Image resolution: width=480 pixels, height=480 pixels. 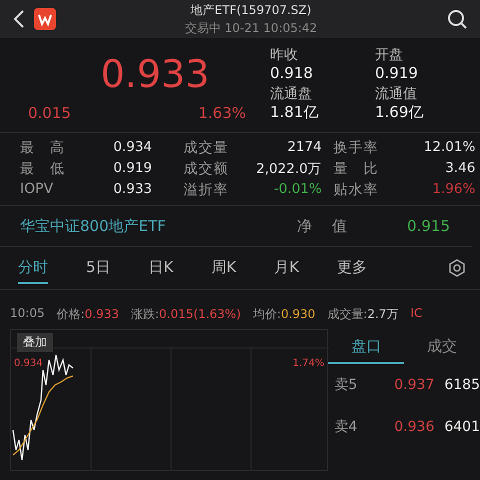 What do you see at coordinates (98, 268) in the screenshot?
I see `chart-tab: 5日` at bounding box center [98, 268].